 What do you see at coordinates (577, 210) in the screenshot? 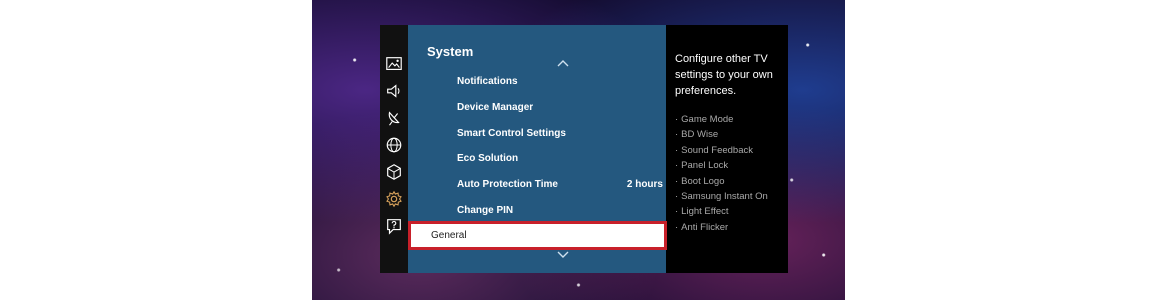
I see `menu-item-change-pin: Change PIN` at bounding box center [577, 210].